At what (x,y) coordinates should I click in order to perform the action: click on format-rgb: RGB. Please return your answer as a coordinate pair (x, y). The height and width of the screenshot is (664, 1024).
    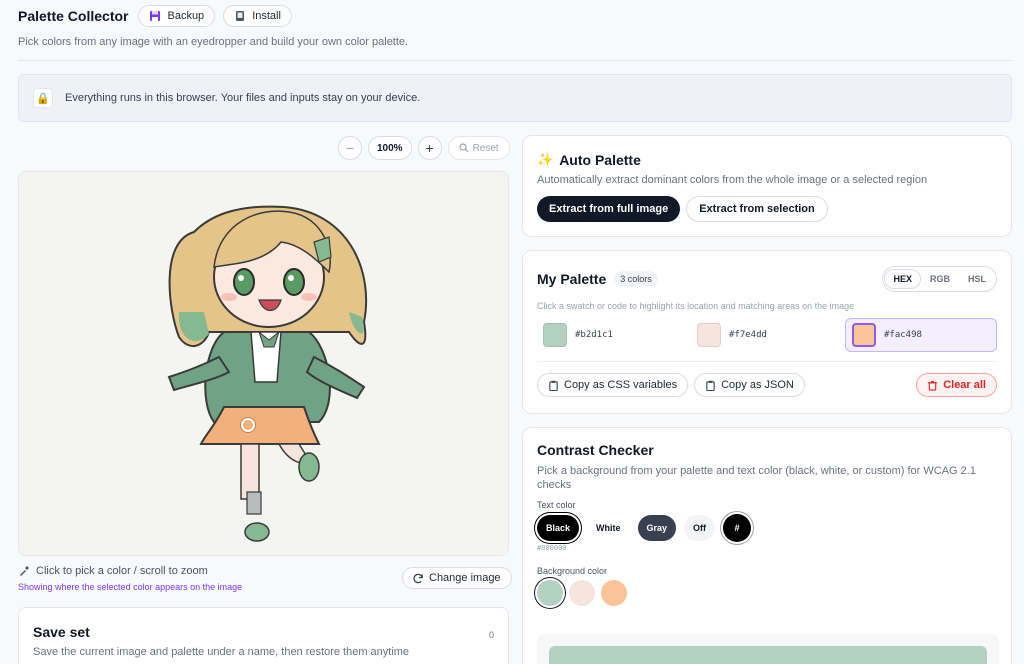
    Looking at the image, I should click on (940, 279).